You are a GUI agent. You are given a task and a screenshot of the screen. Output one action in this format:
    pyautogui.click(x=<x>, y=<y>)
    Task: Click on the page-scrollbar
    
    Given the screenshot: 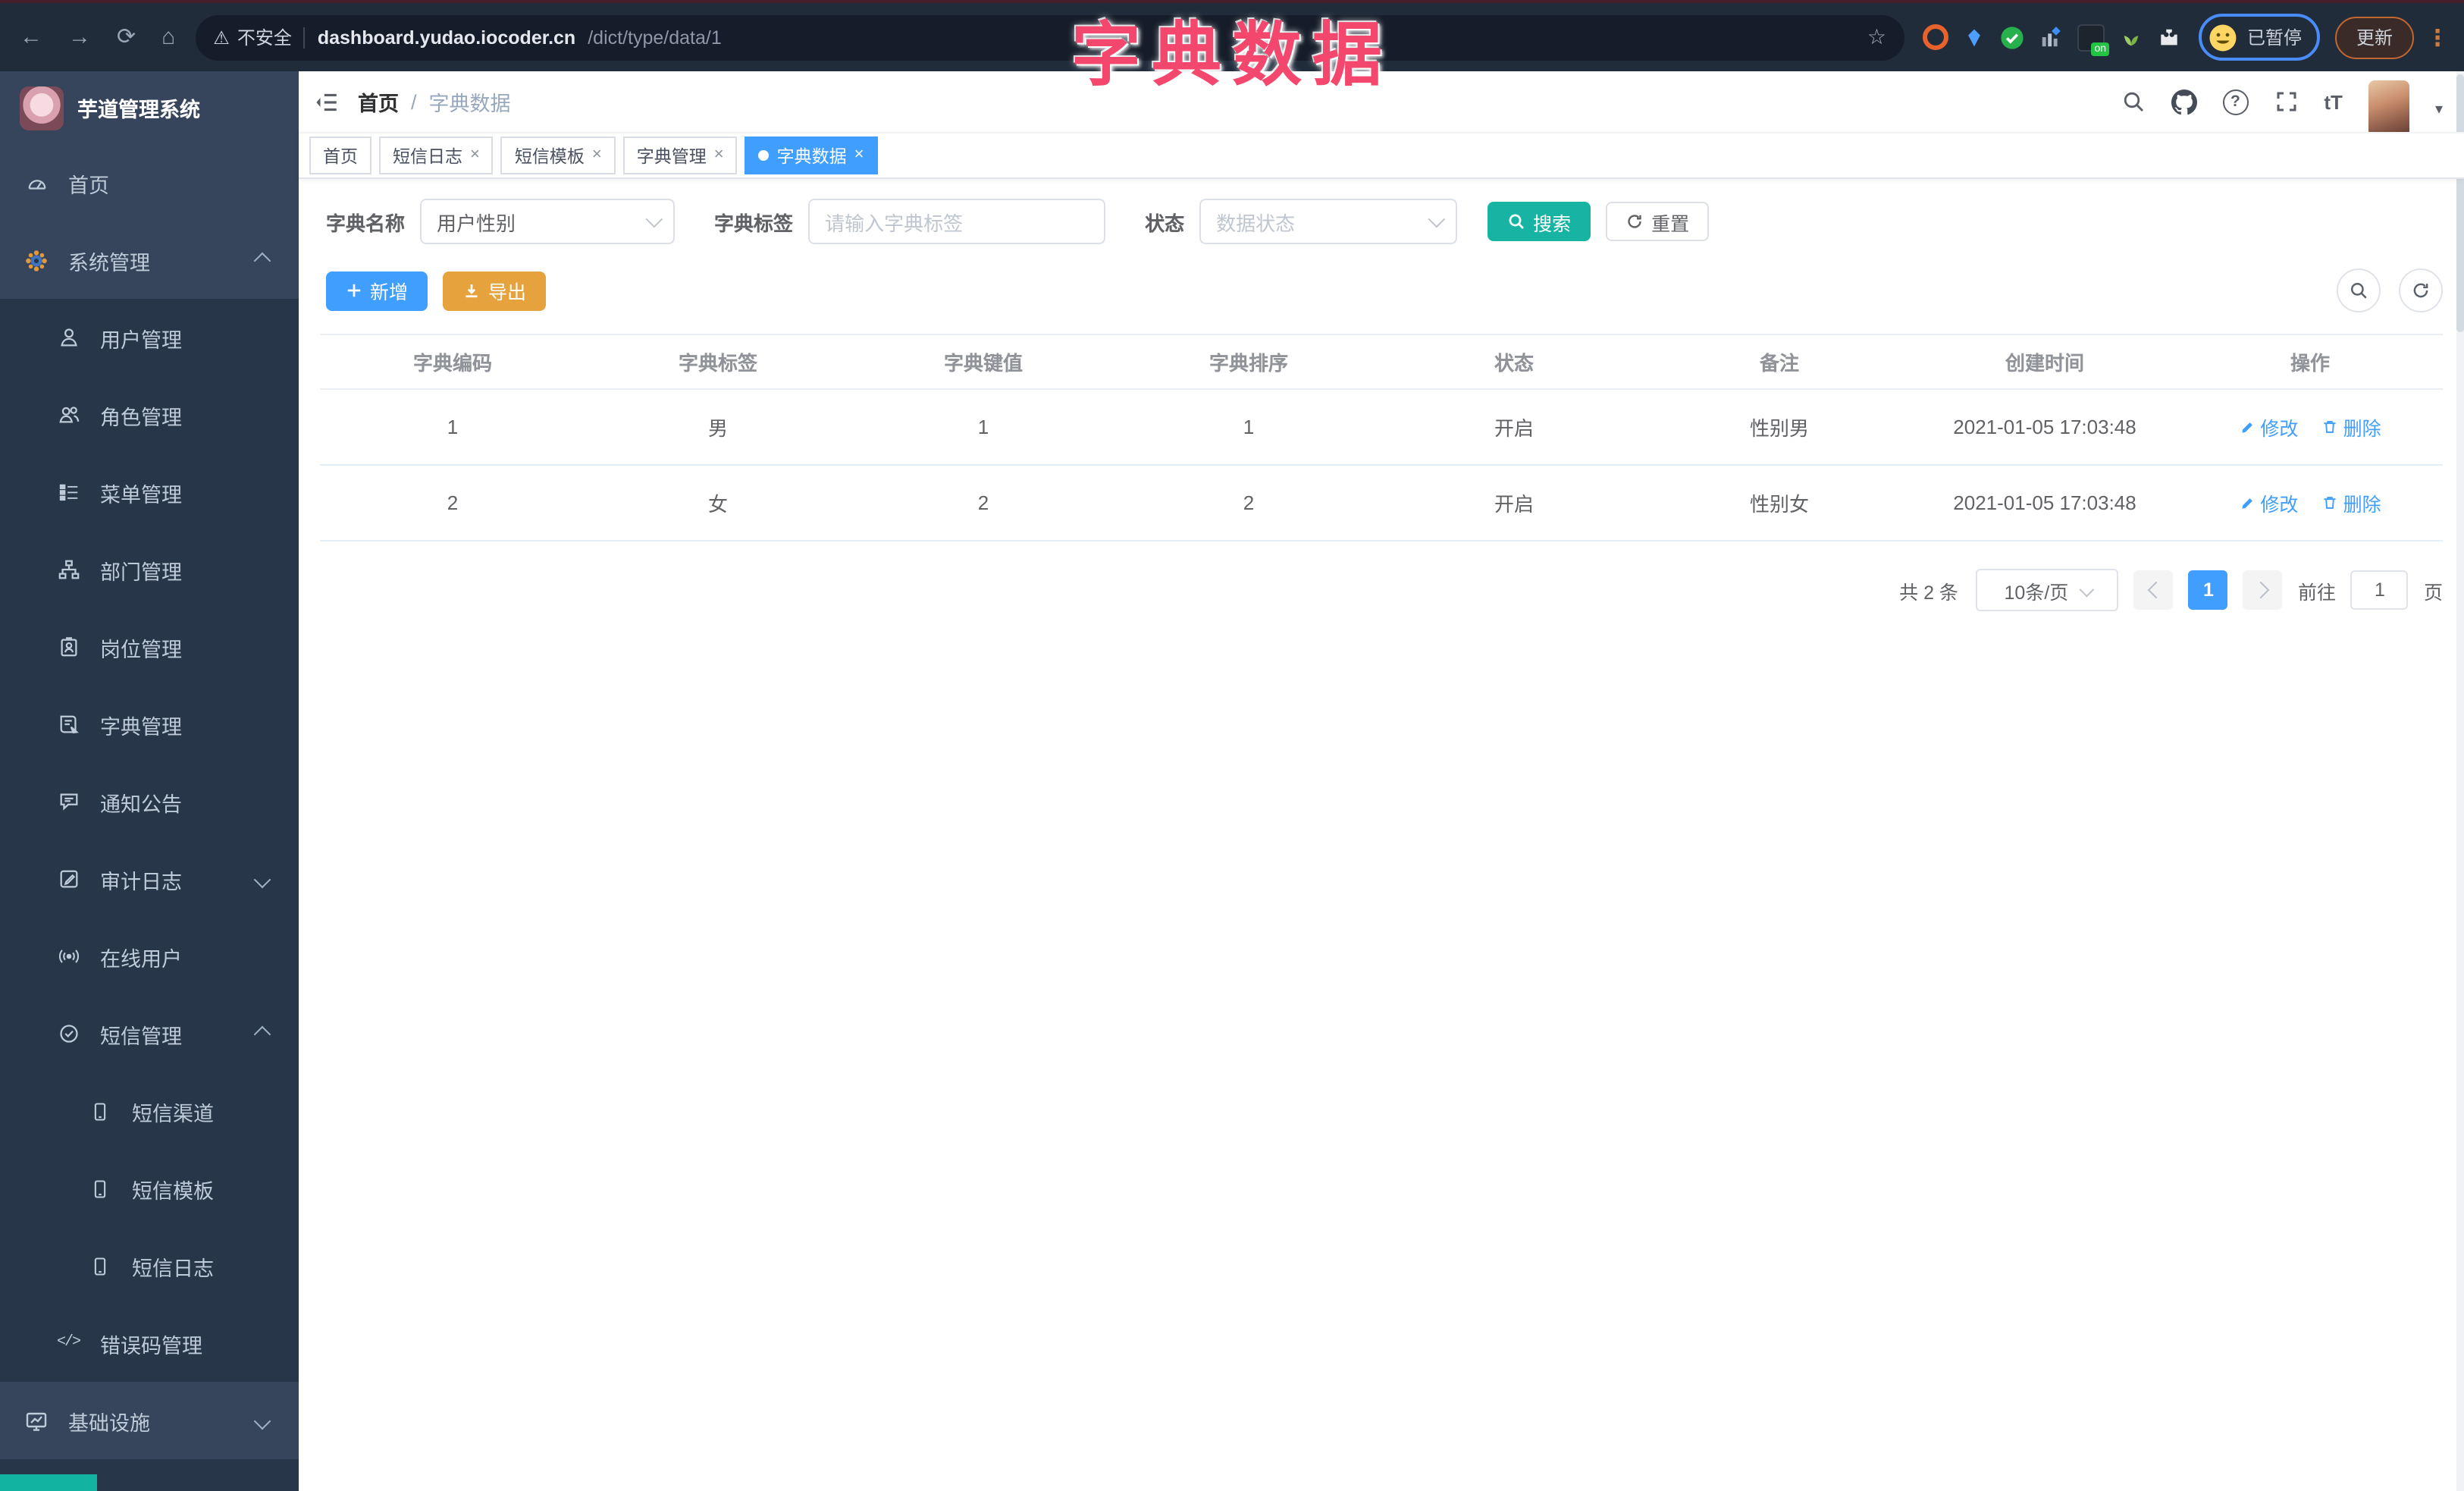 What is the action you would take?
    pyautogui.click(x=2460, y=781)
    